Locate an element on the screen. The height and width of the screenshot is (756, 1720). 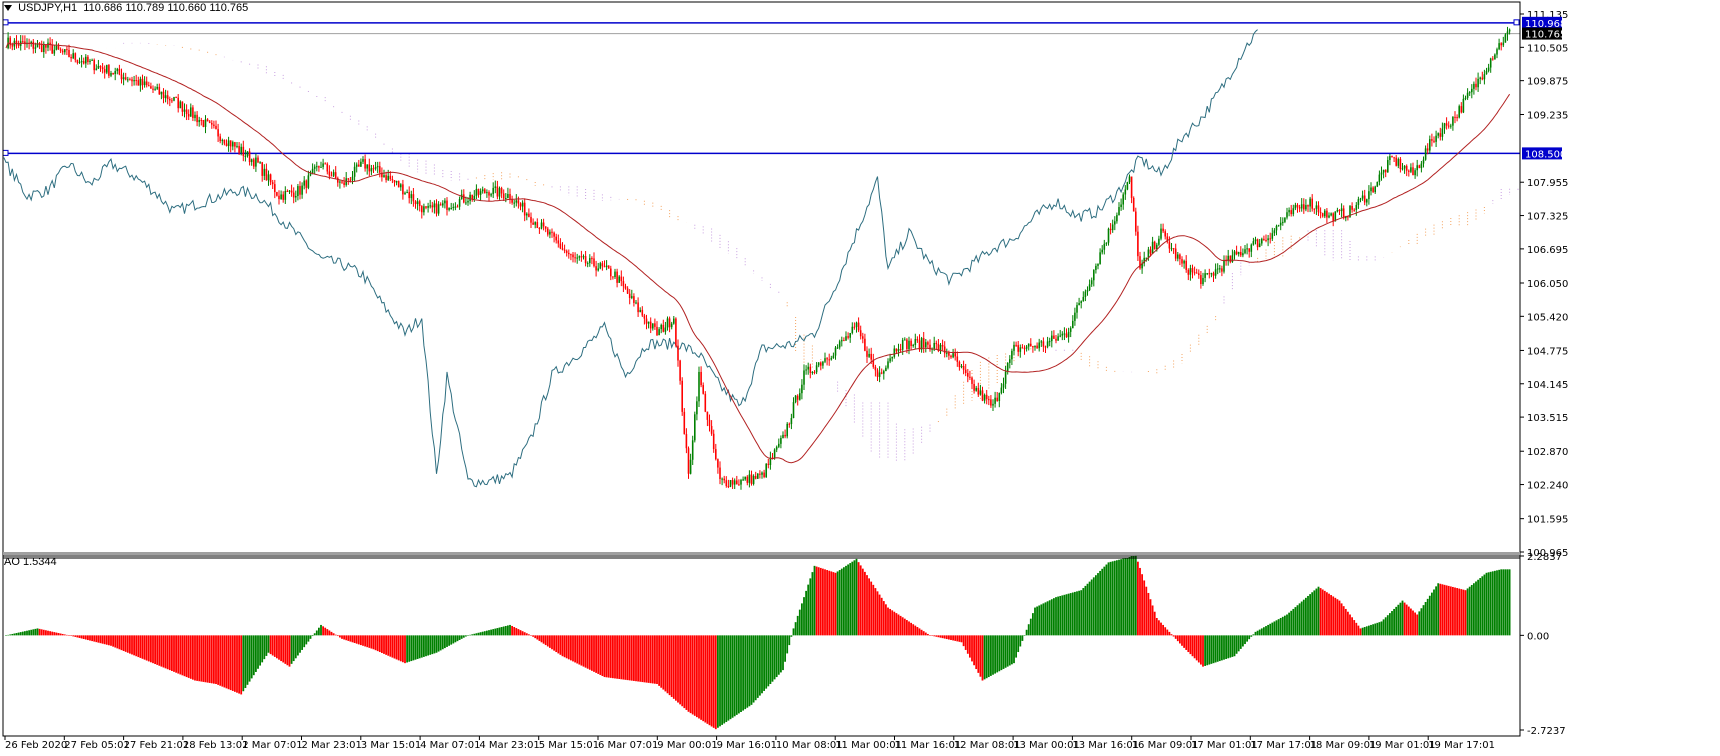
level-handle-right is located at coordinates (1516, 22).